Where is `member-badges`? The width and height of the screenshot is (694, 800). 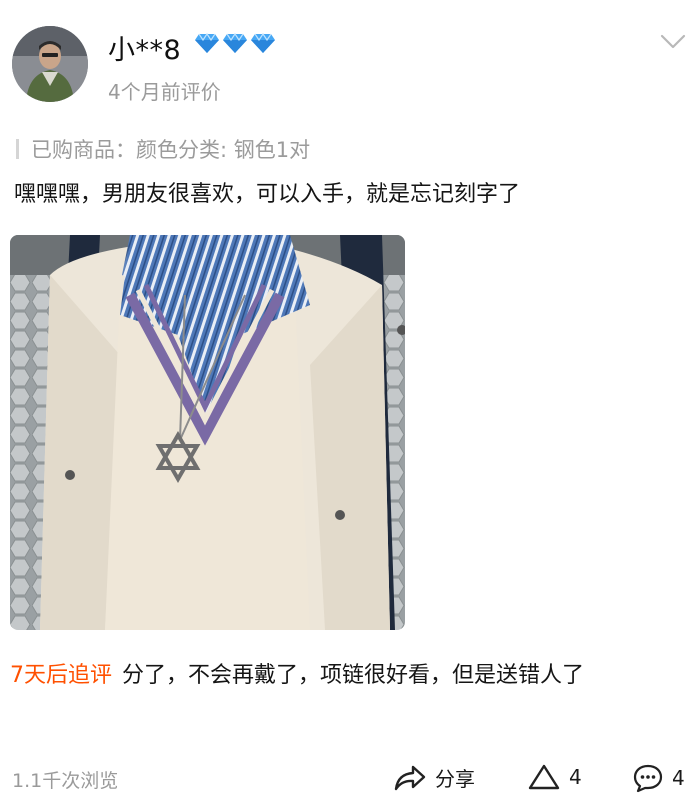 member-badges is located at coordinates (235, 43).